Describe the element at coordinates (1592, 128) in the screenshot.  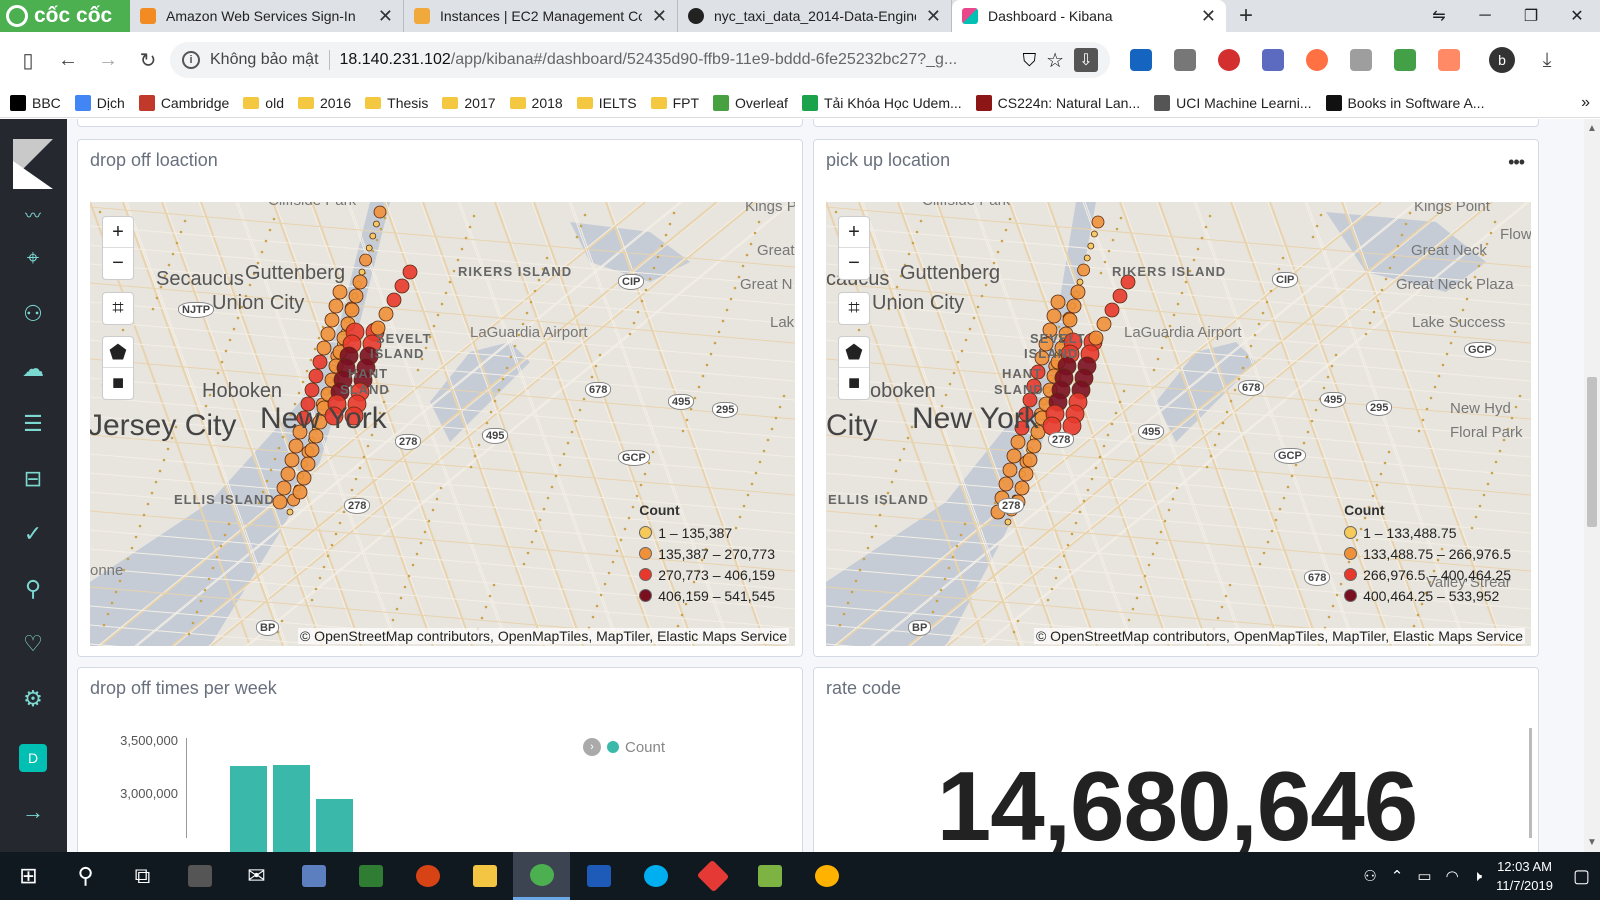
I see `scroll-up-icon: ▲` at that location.